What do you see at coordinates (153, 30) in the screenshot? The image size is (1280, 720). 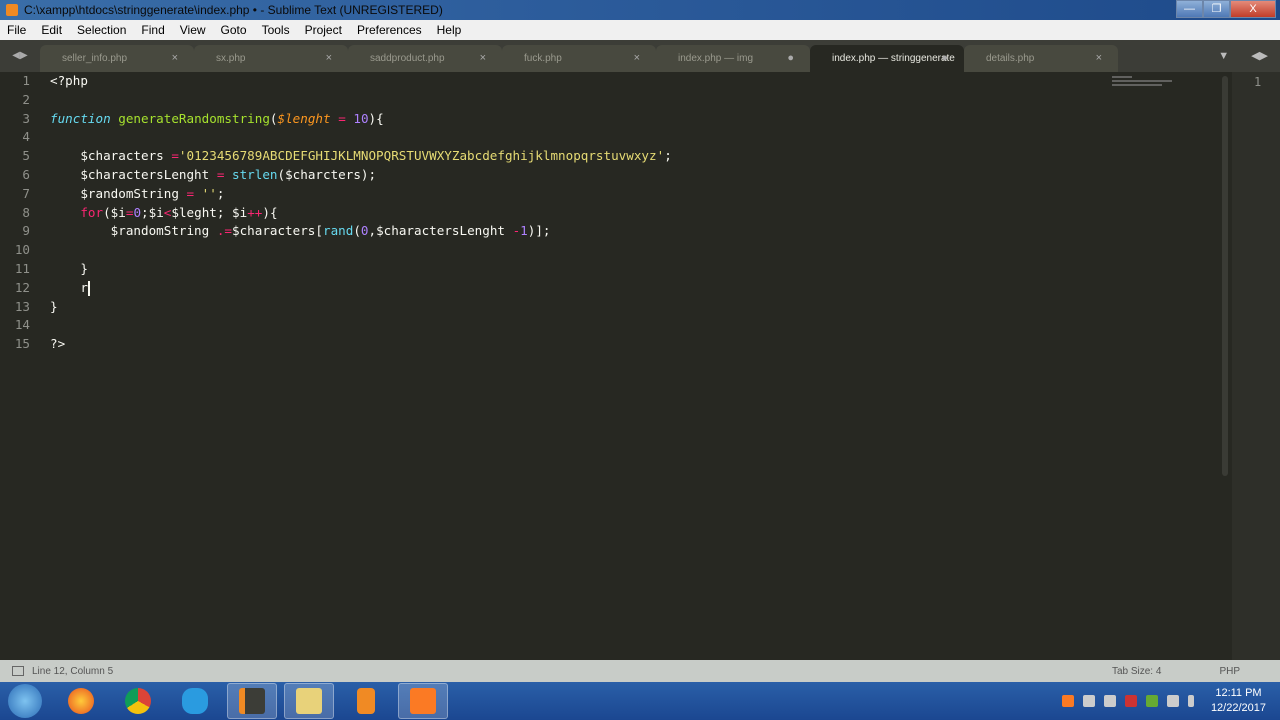 I see `menu-find: Find` at bounding box center [153, 30].